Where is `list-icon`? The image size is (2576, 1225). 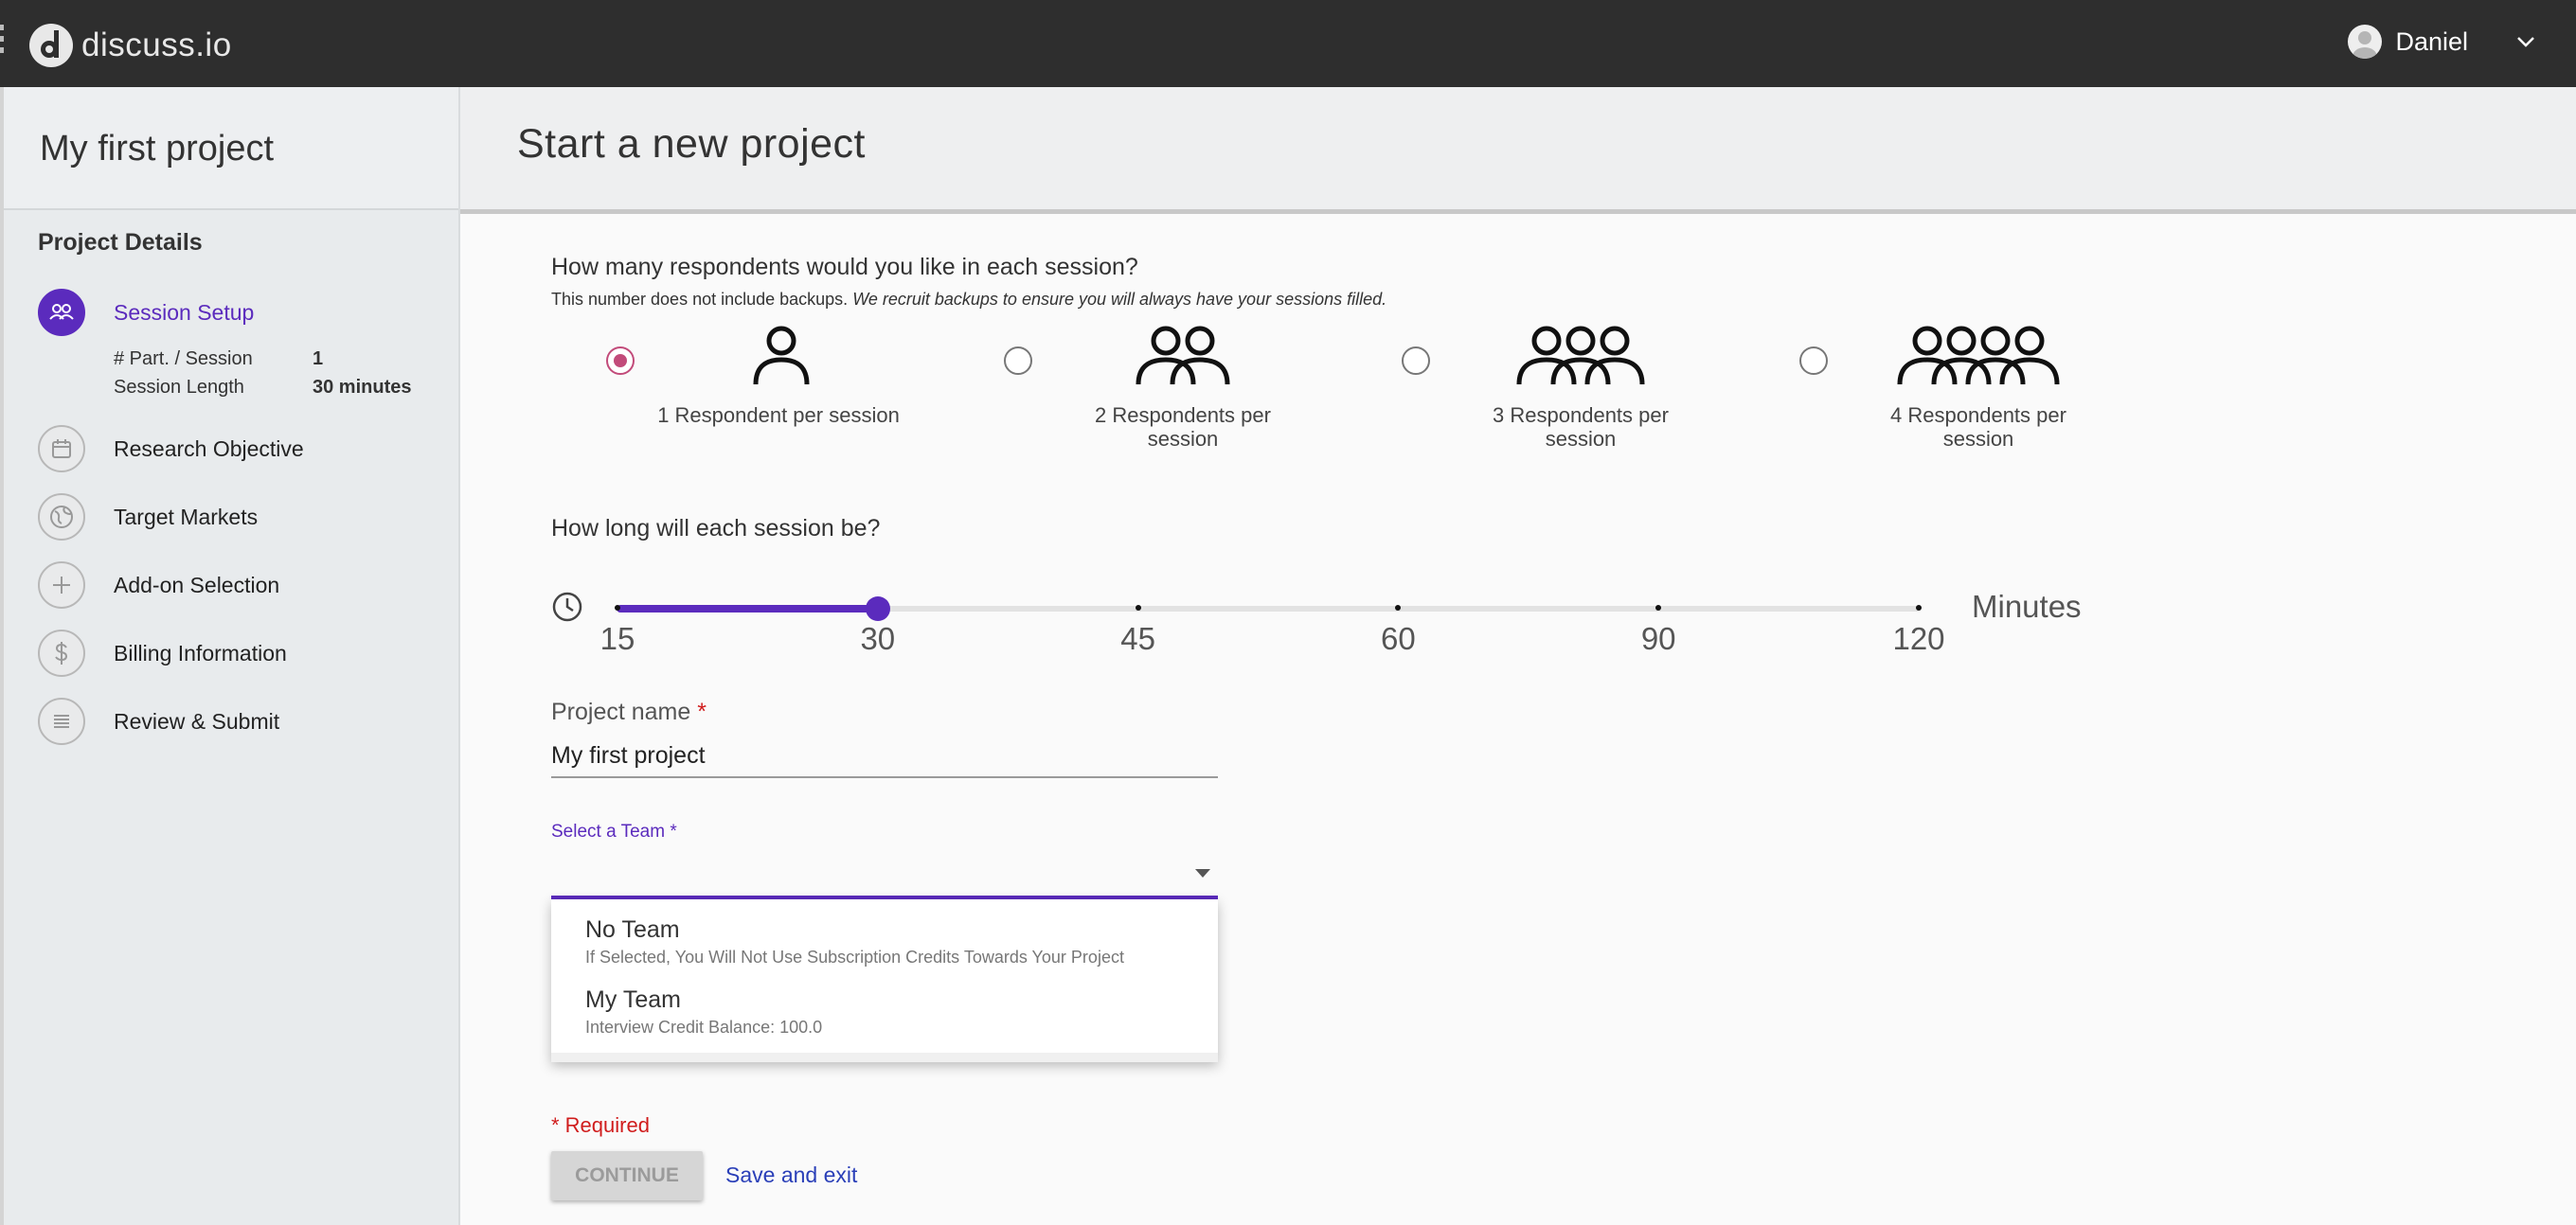
list-icon is located at coordinates (61, 721).